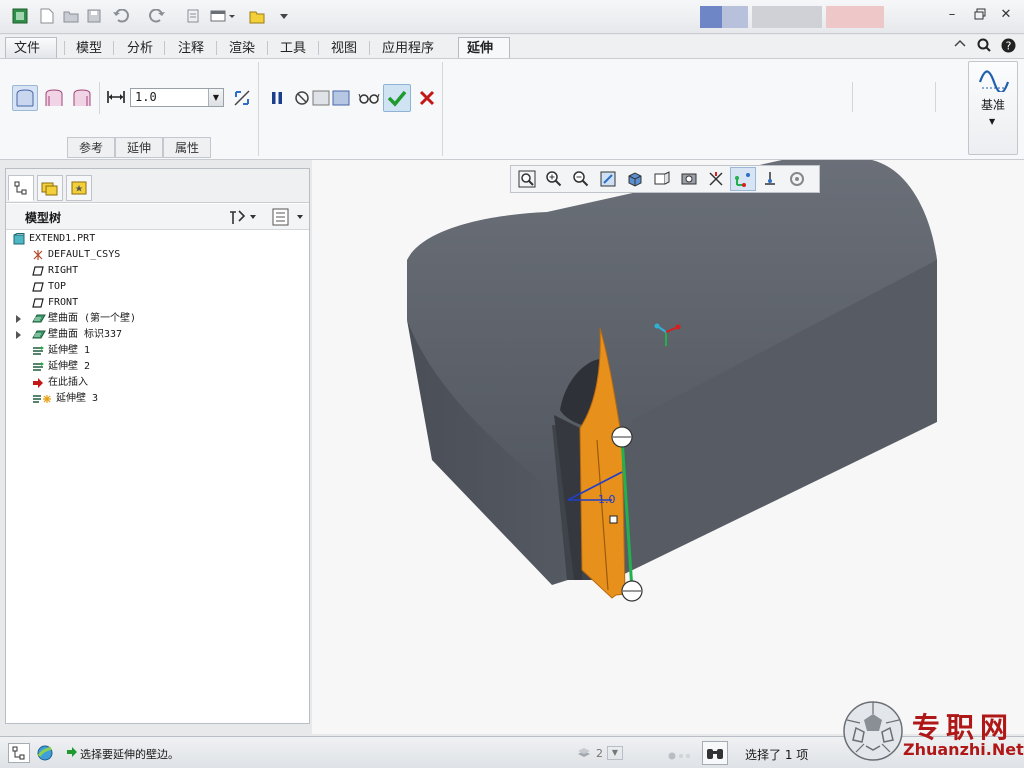 This screenshot has width=1024, height=768. Describe the element at coordinates (242, 48) in the screenshot. I see `tab-render: 渲染` at that location.